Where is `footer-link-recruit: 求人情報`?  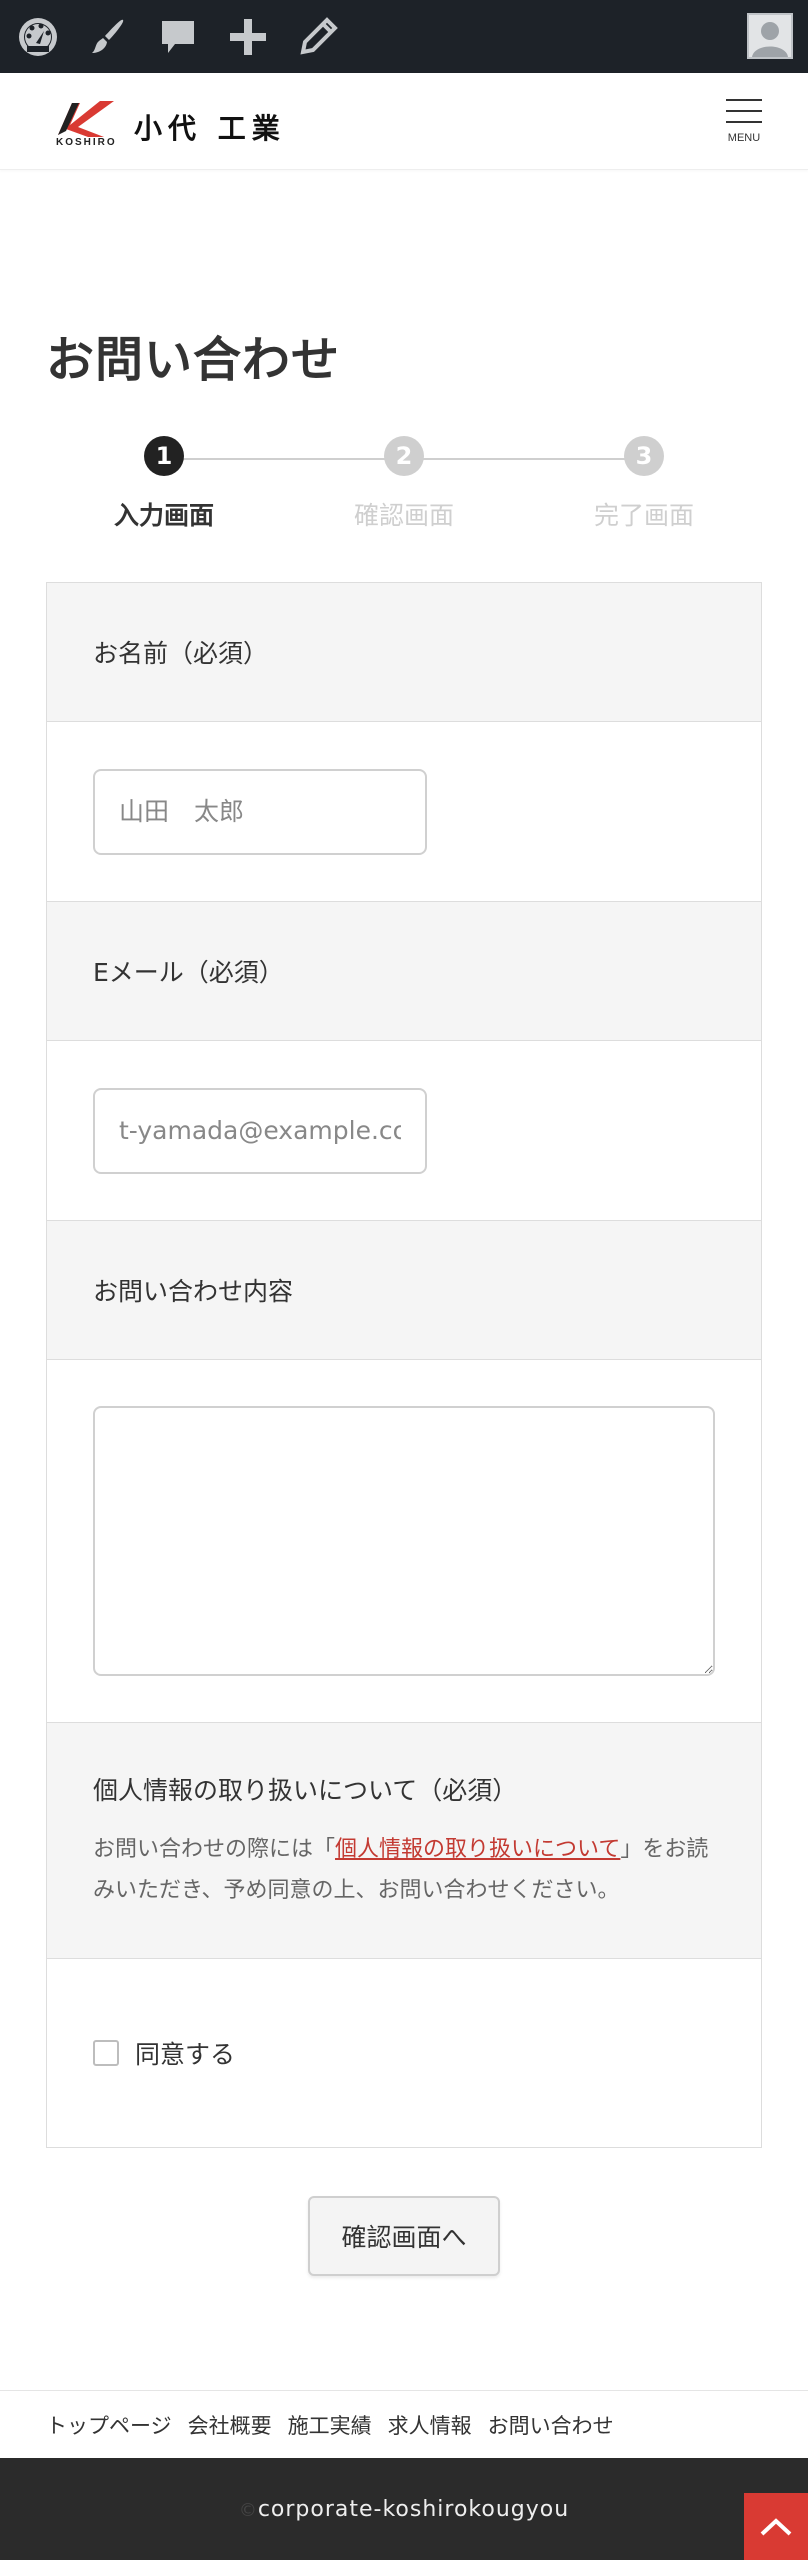 footer-link-recruit: 求人情報 is located at coordinates (430, 2425).